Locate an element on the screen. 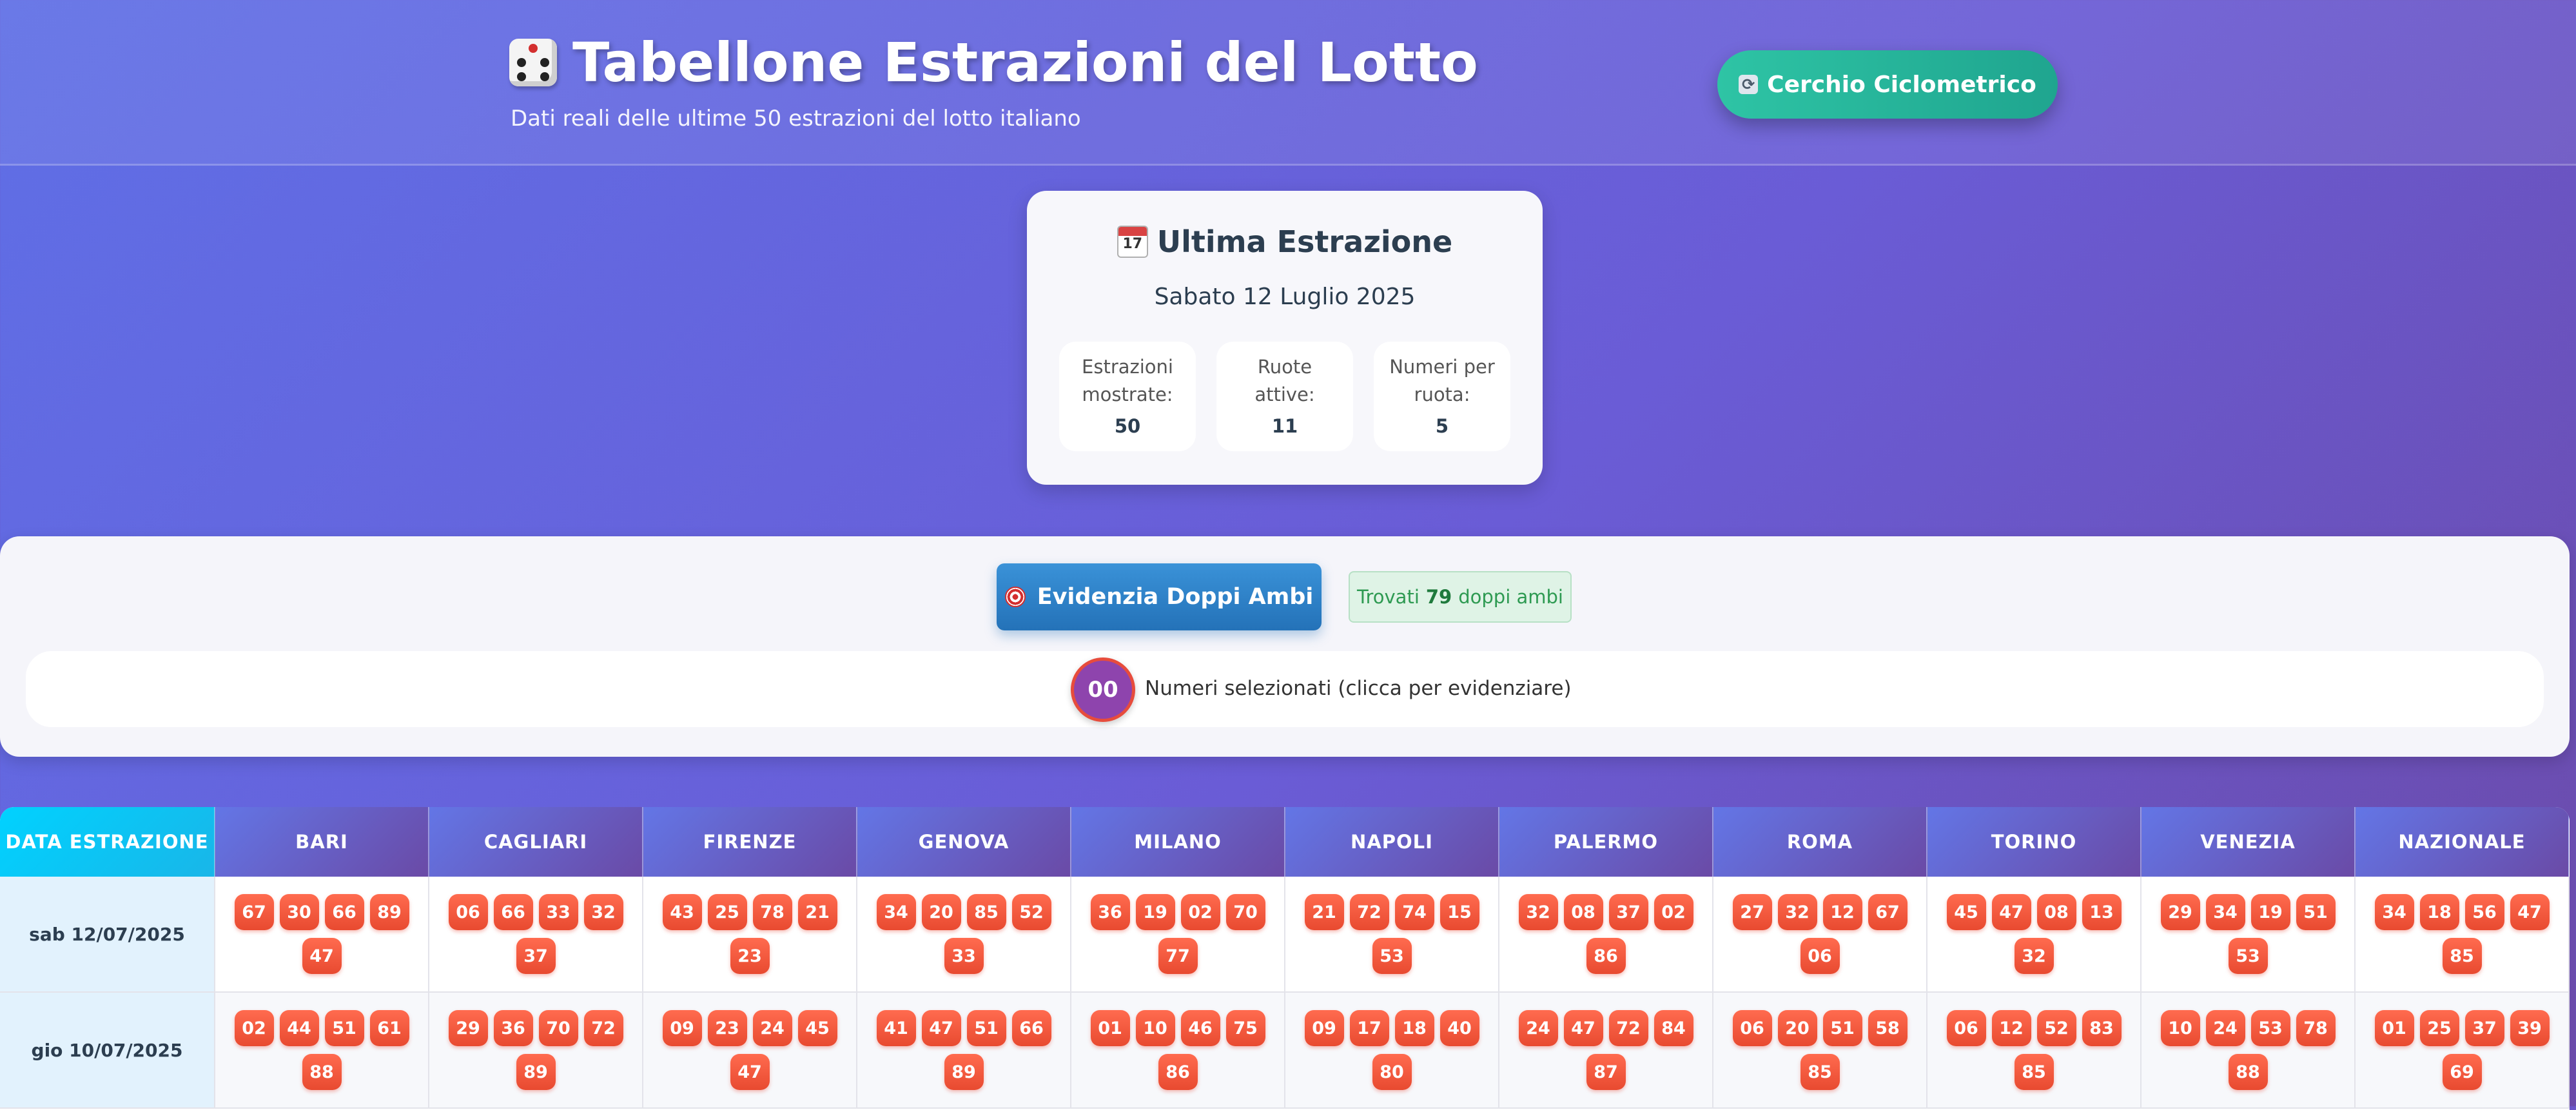 This screenshot has width=2576, height=1110. lotto-number: 44 is located at coordinates (299, 1028).